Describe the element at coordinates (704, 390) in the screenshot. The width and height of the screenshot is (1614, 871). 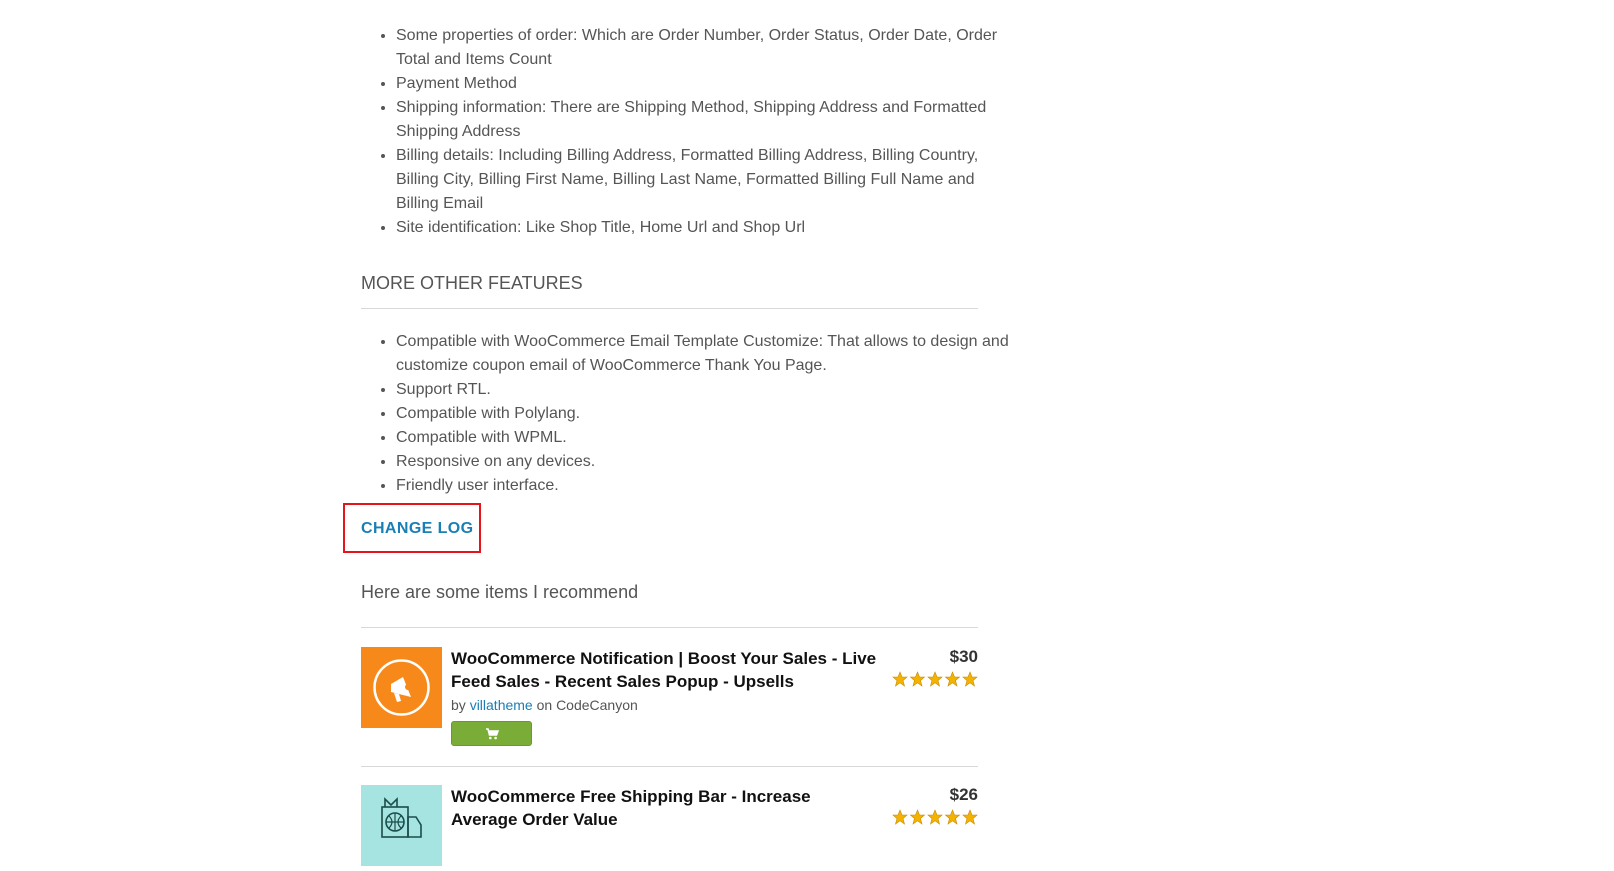
I see `list-item: Support RTL.` at that location.